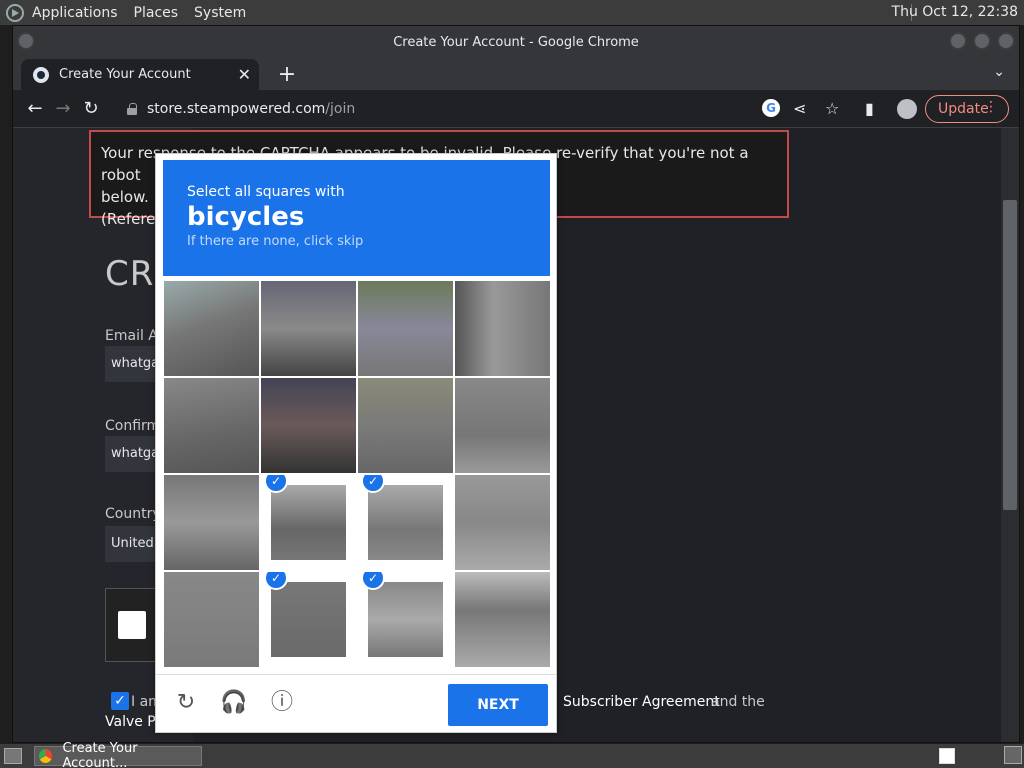 The width and height of the screenshot is (1024, 768). I want to click on challenge-hint: If there are none, click skip, so click(275, 241).